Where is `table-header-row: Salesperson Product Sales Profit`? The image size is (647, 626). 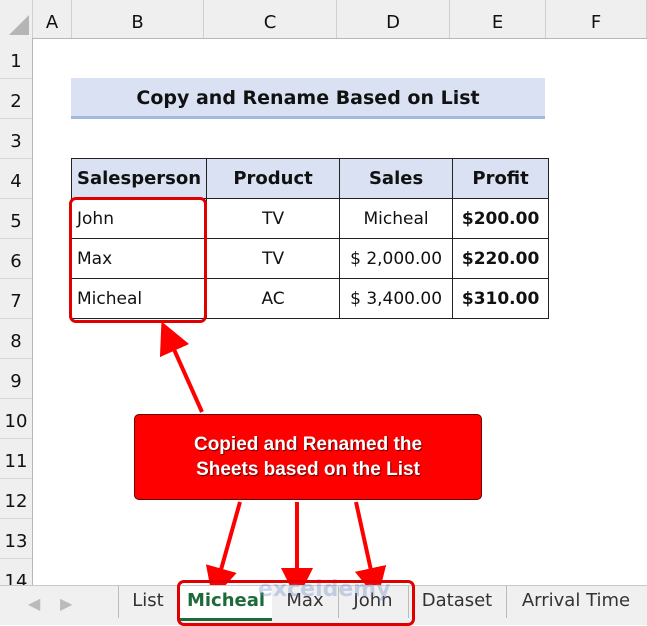 table-header-row: Salesperson Product Sales Profit is located at coordinates (310, 178).